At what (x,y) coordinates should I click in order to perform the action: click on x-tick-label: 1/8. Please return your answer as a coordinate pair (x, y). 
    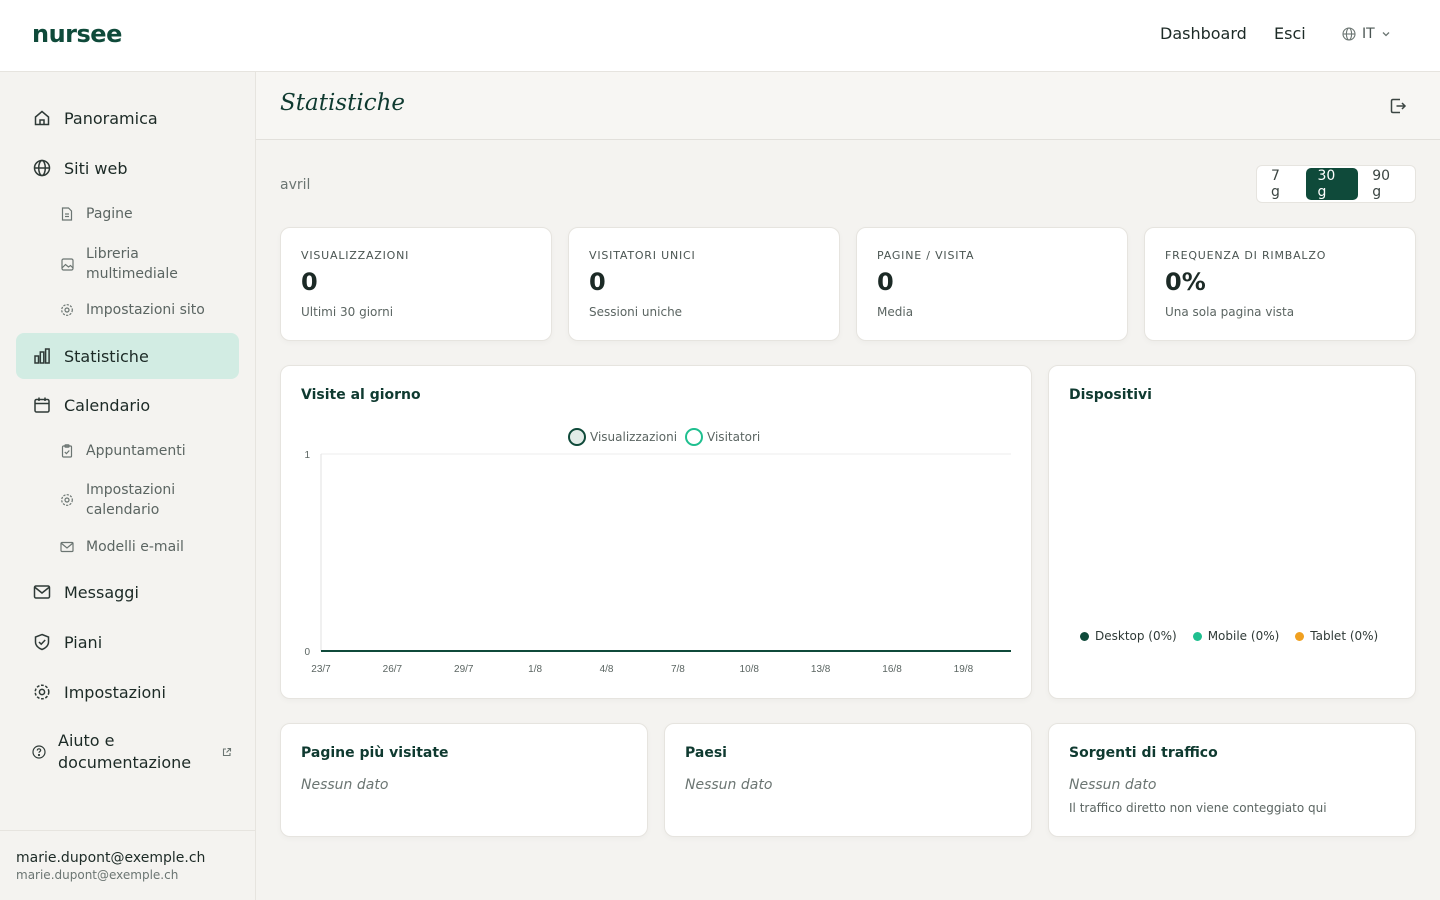
    Looking at the image, I should click on (535, 669).